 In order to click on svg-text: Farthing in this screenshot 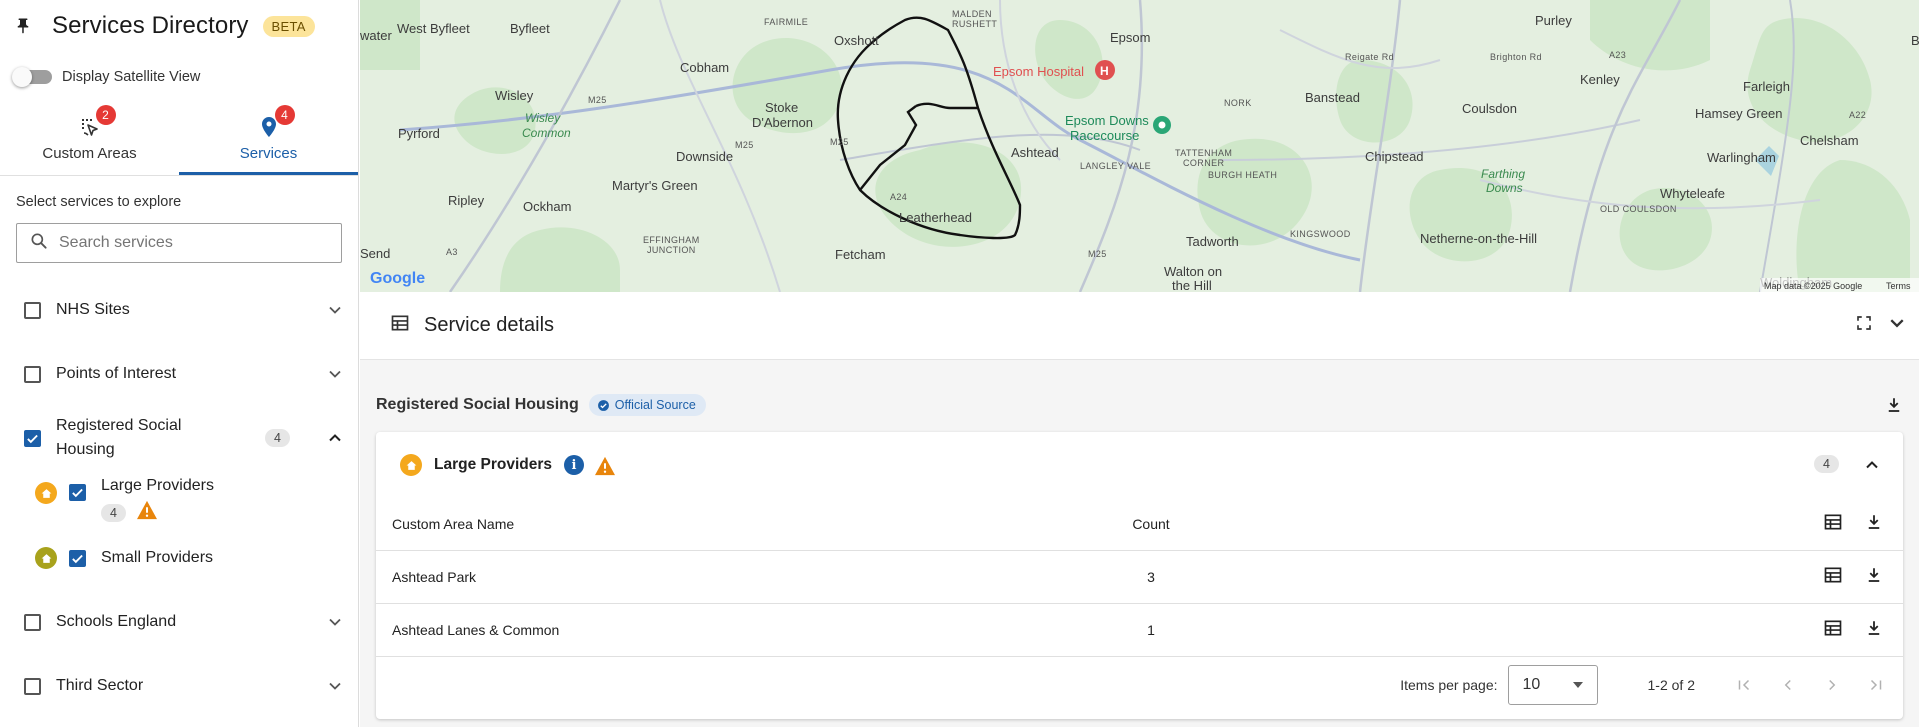, I will do `click(1503, 174)`.